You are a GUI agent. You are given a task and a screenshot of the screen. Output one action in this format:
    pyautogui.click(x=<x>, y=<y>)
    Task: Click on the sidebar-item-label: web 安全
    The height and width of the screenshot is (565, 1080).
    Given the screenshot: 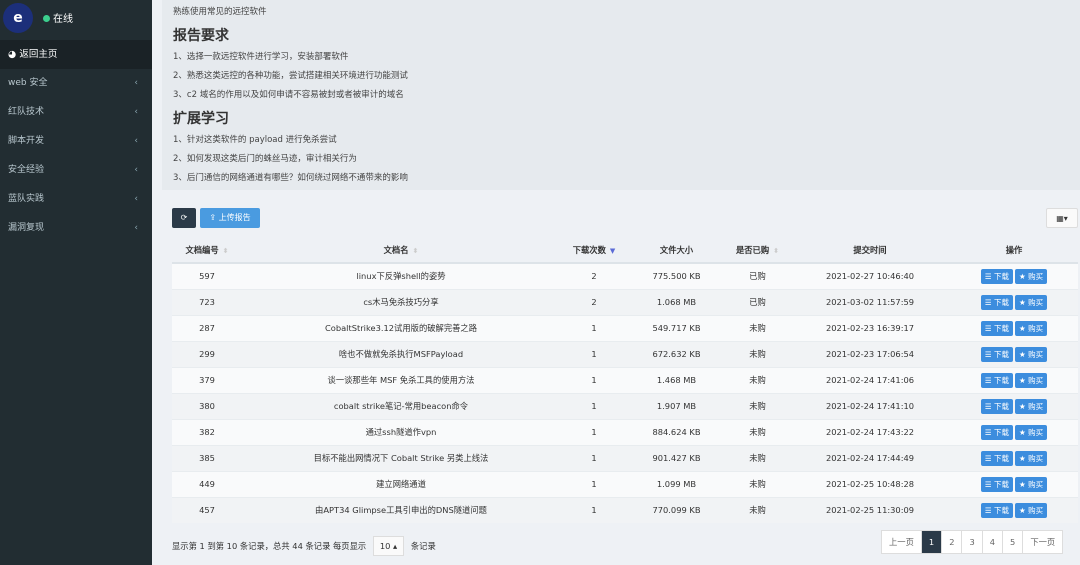 What is the action you would take?
    pyautogui.click(x=28, y=83)
    